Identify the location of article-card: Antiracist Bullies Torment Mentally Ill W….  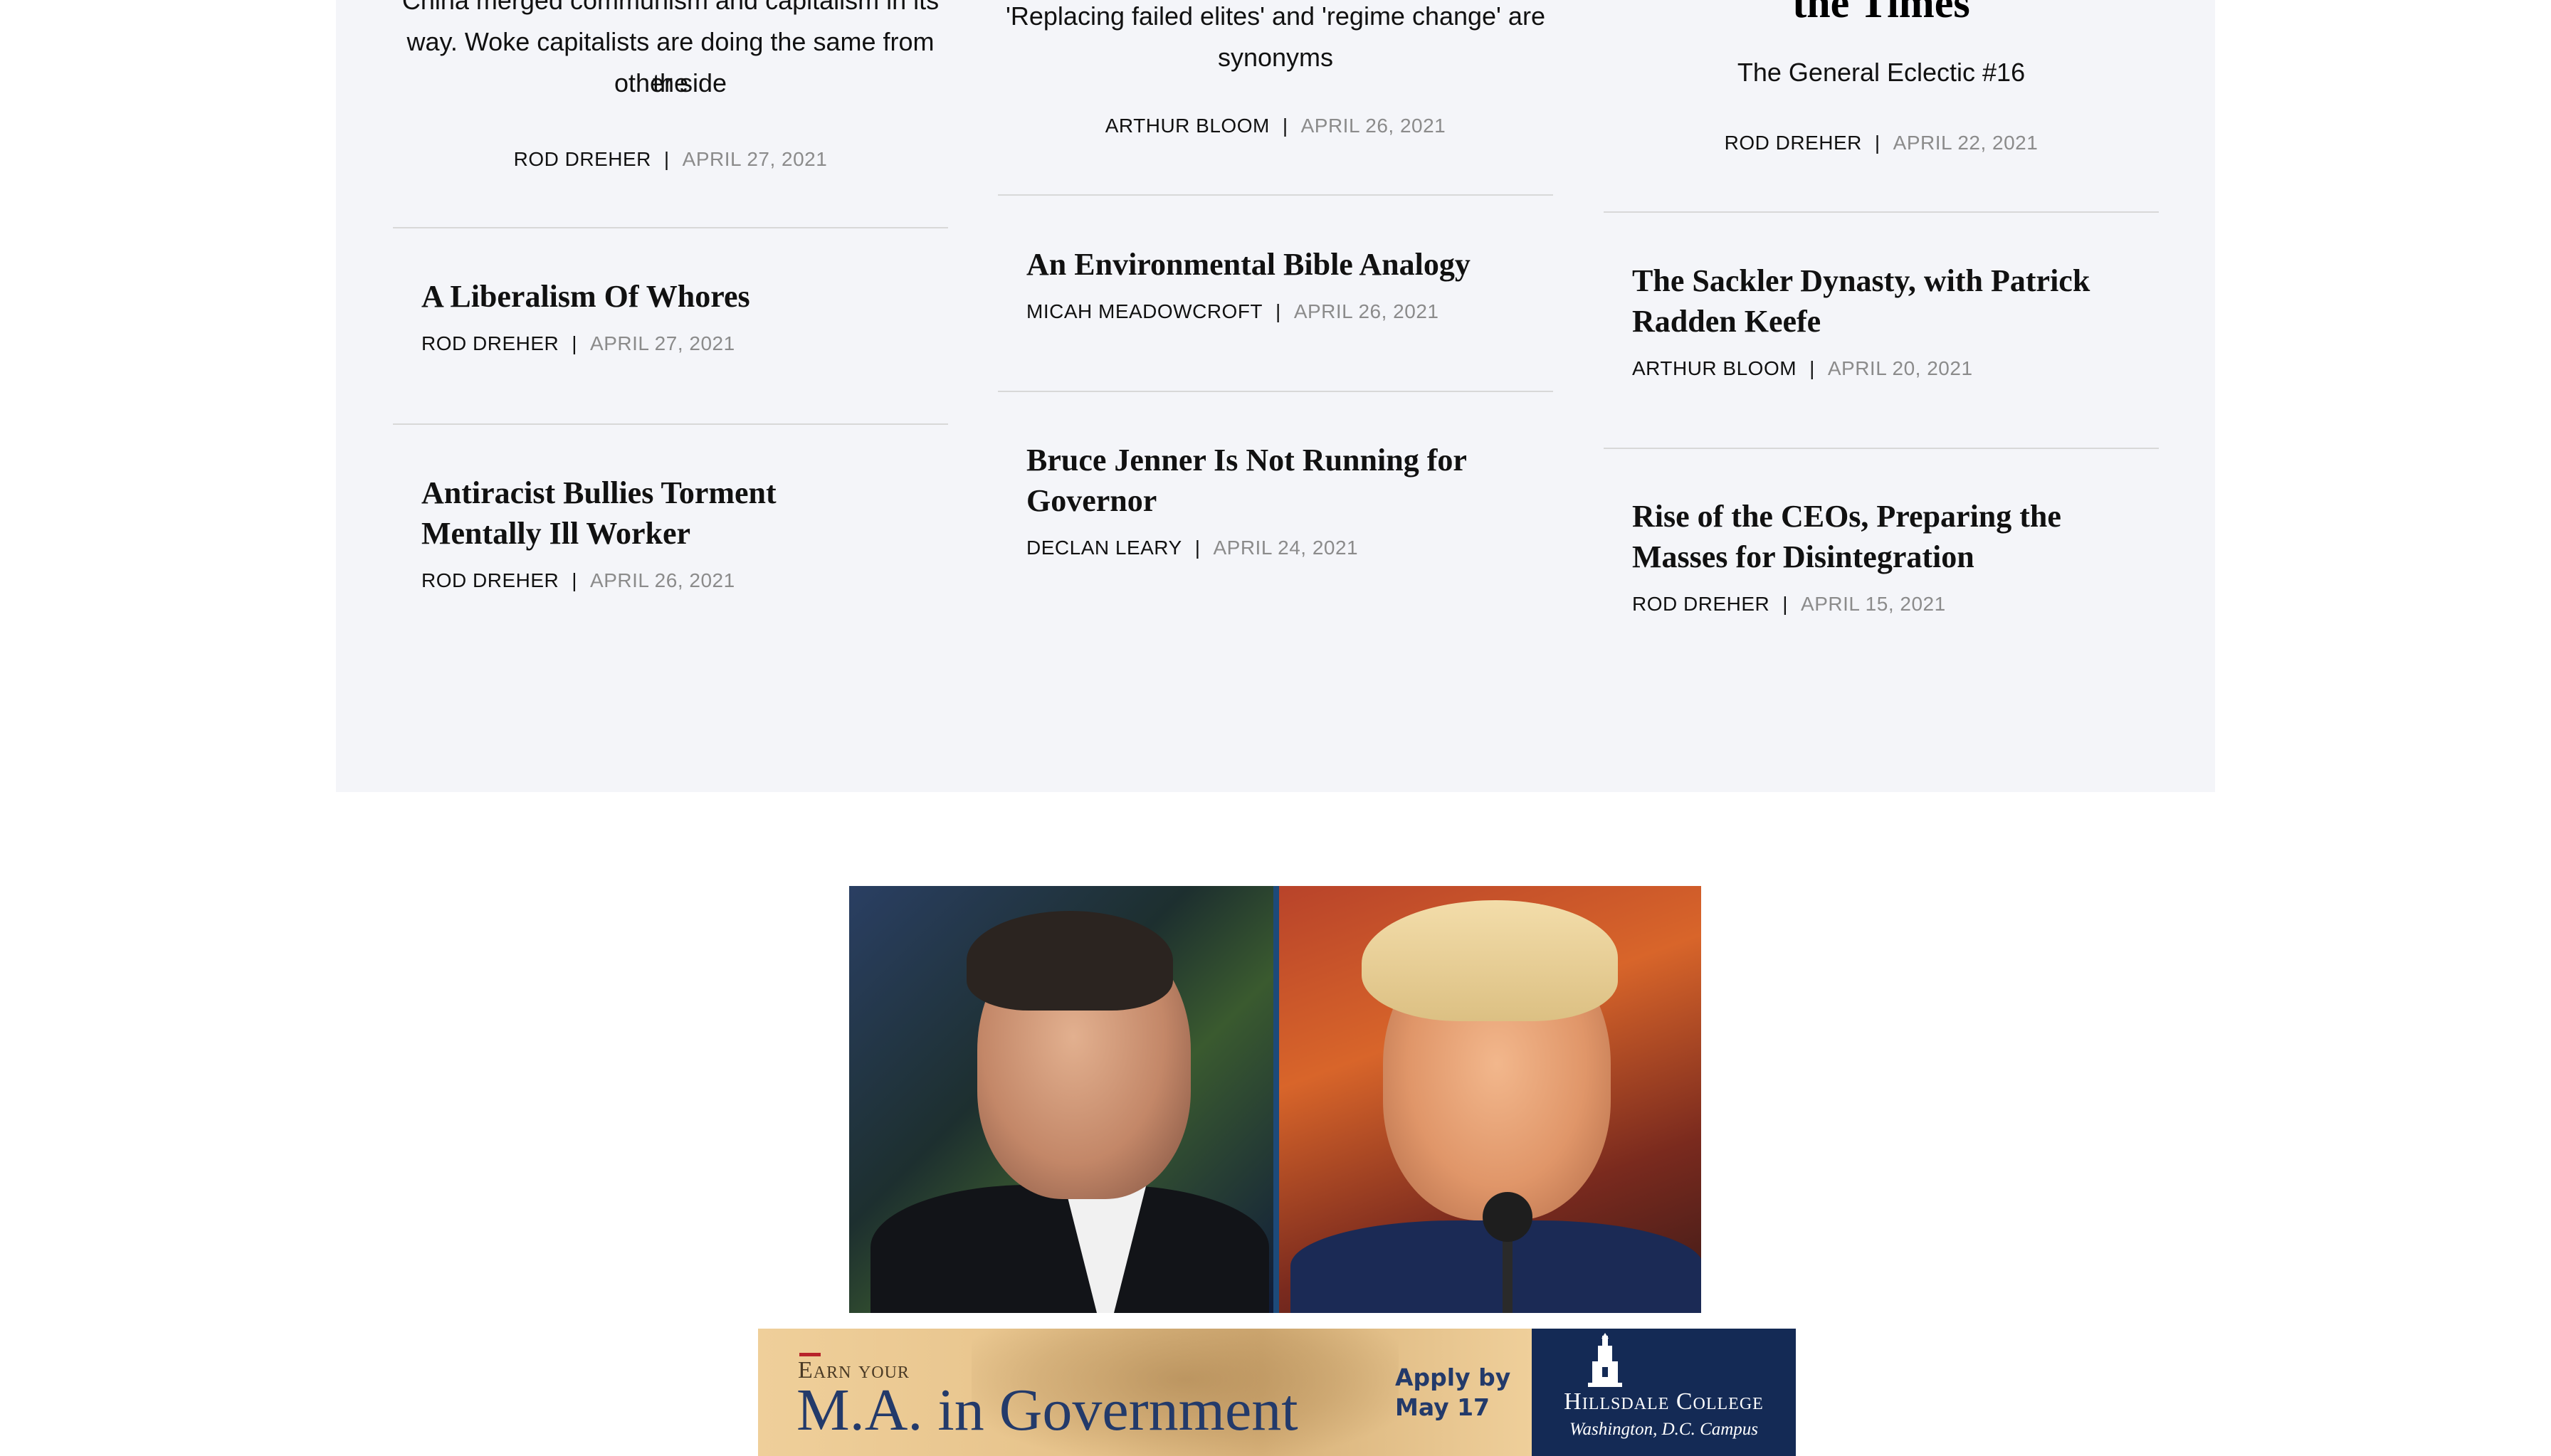
(678, 532).